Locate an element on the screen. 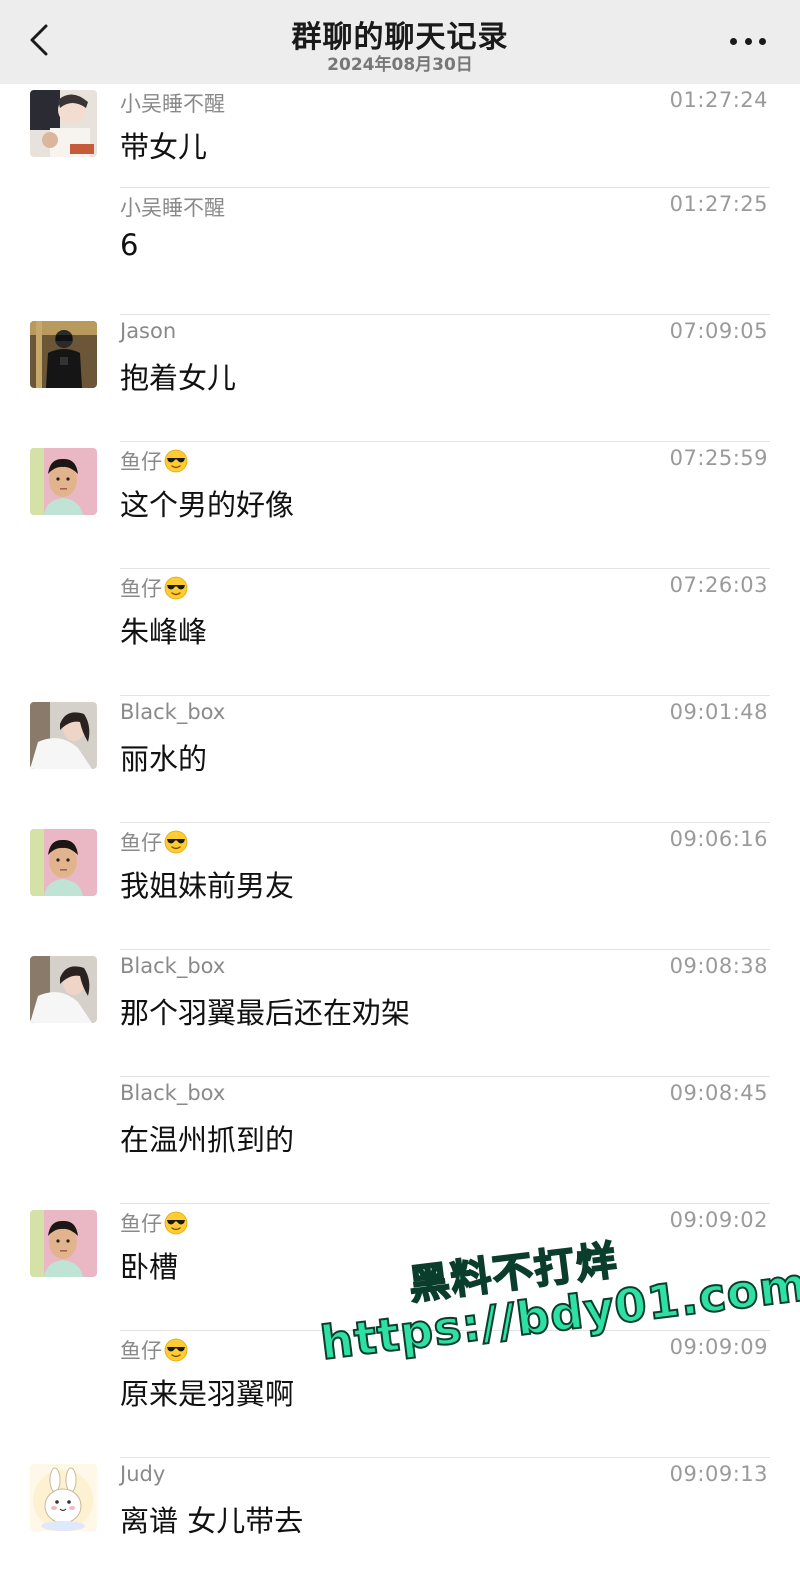 The height and width of the screenshot is (1585, 800). sender-name-text: Jason is located at coordinates (148, 331).